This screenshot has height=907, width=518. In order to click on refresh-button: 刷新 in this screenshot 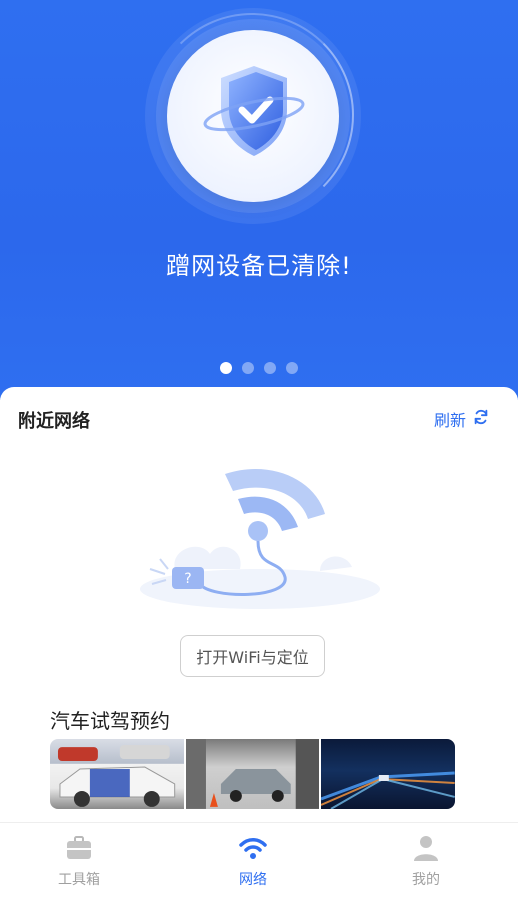, I will do `click(462, 419)`.